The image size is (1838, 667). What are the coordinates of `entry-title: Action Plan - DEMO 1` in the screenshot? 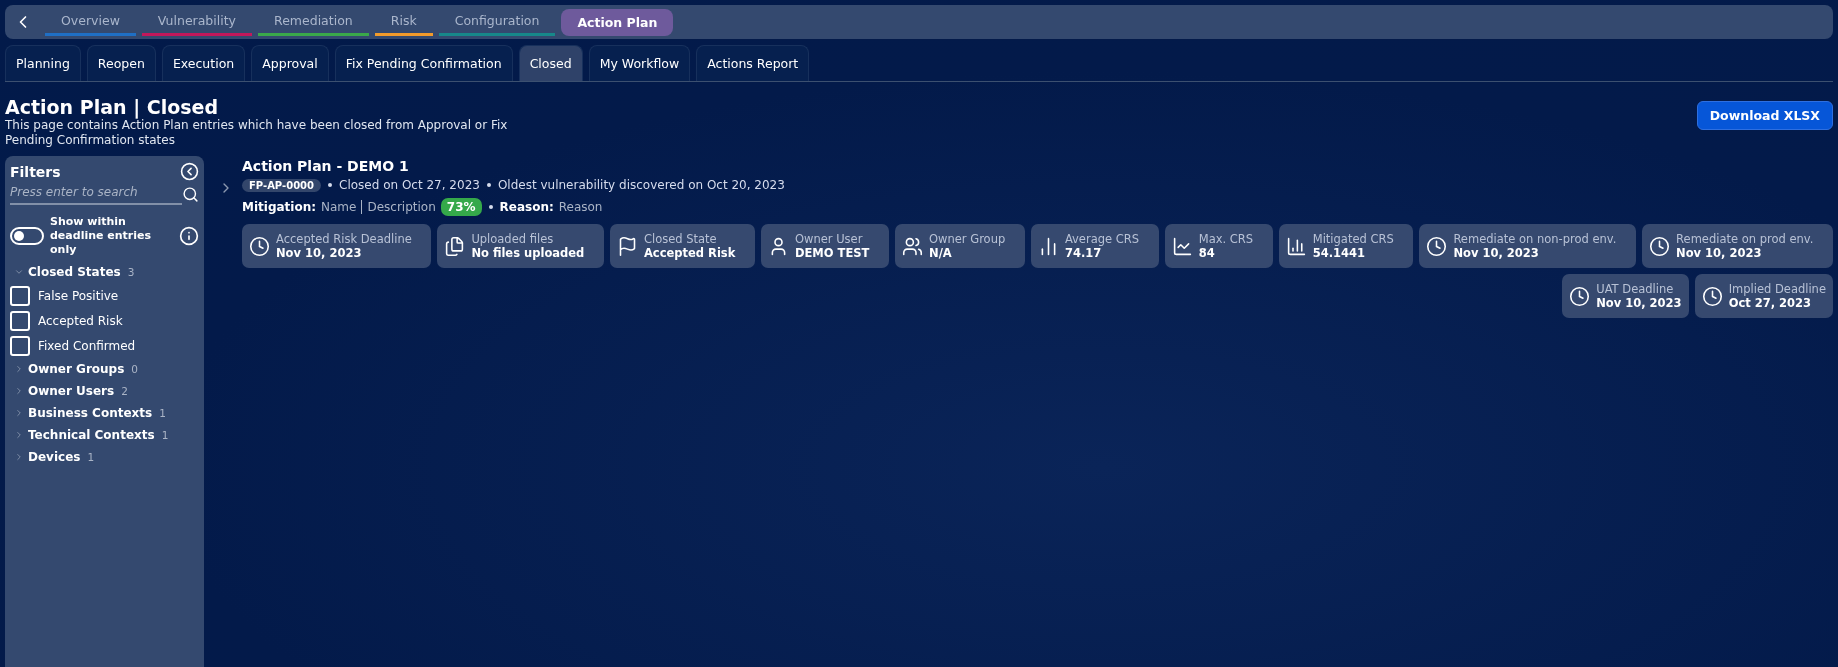 It's located at (326, 166).